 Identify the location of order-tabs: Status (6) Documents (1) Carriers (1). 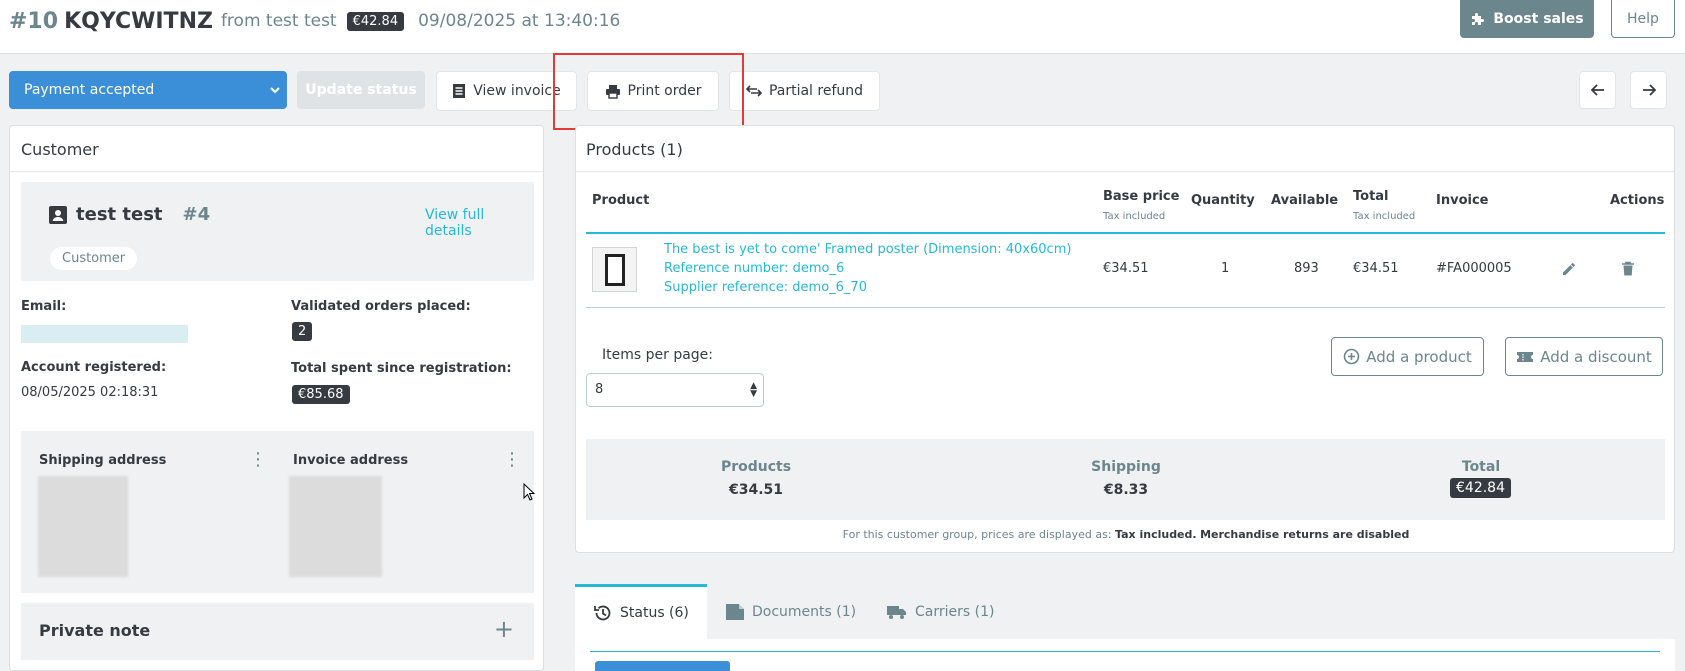
(1125, 627).